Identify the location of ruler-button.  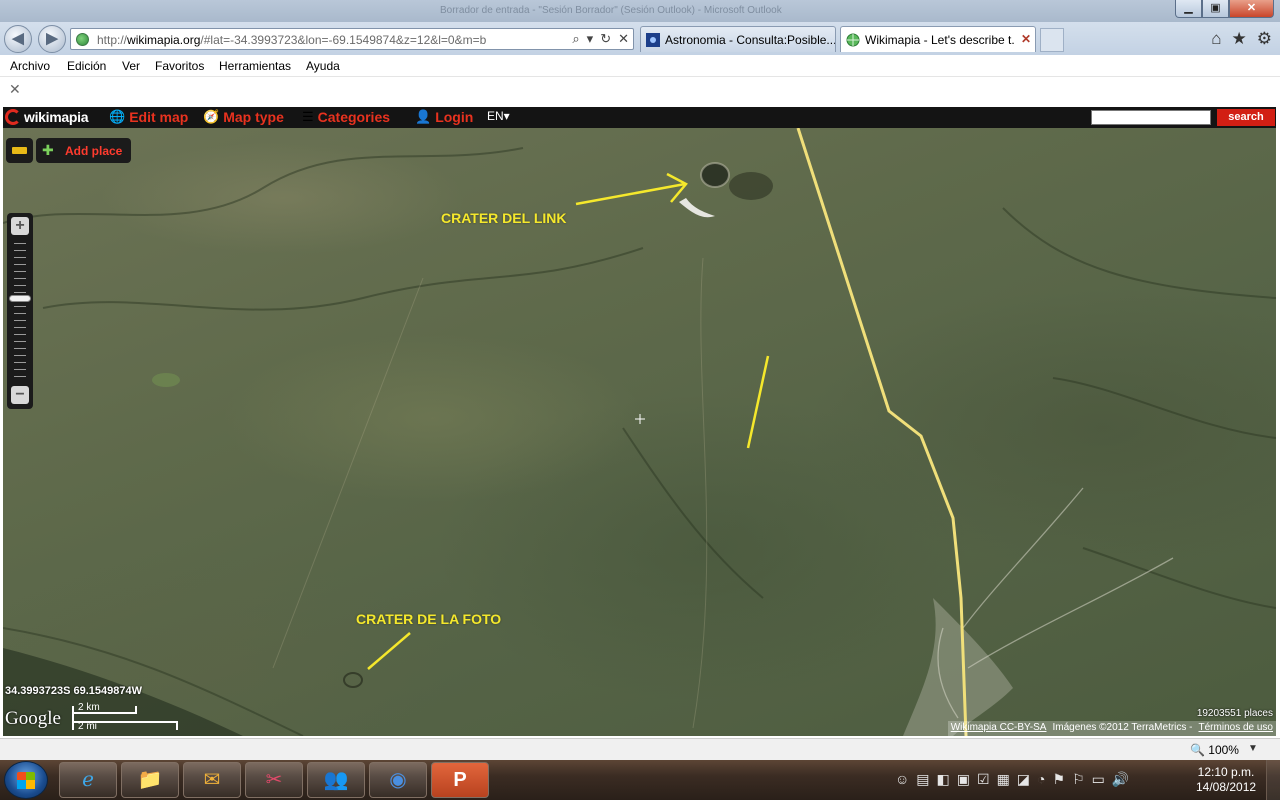
(19, 150).